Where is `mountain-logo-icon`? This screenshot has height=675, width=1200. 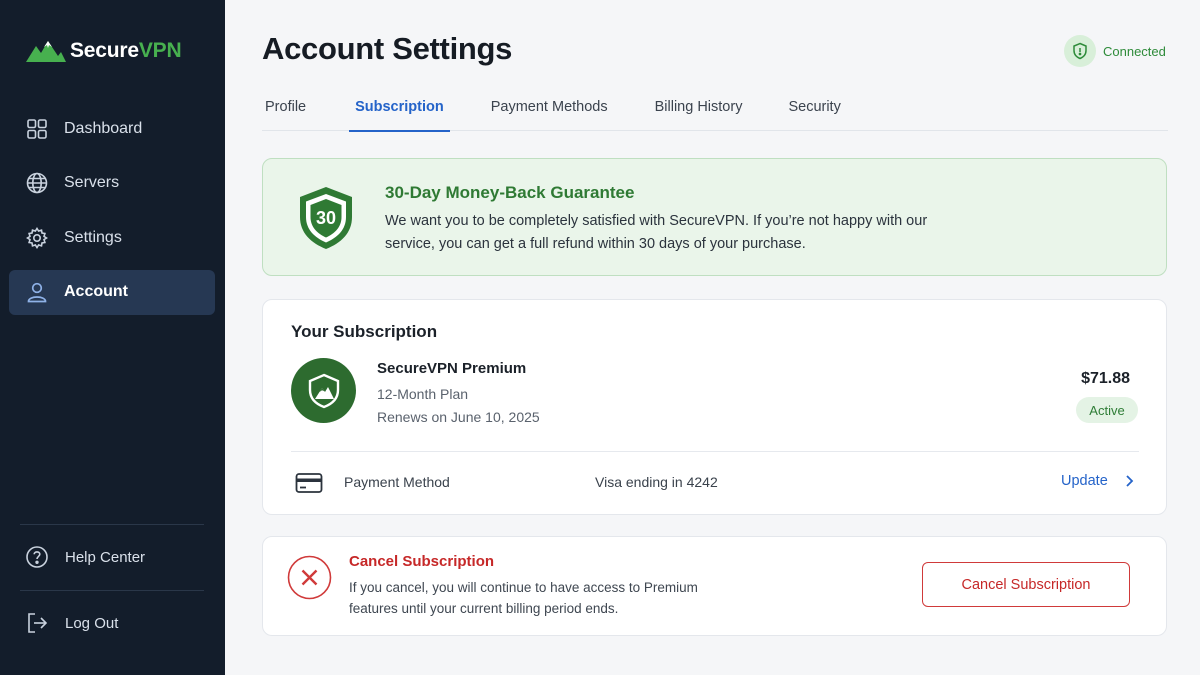 mountain-logo-icon is located at coordinates (46, 51).